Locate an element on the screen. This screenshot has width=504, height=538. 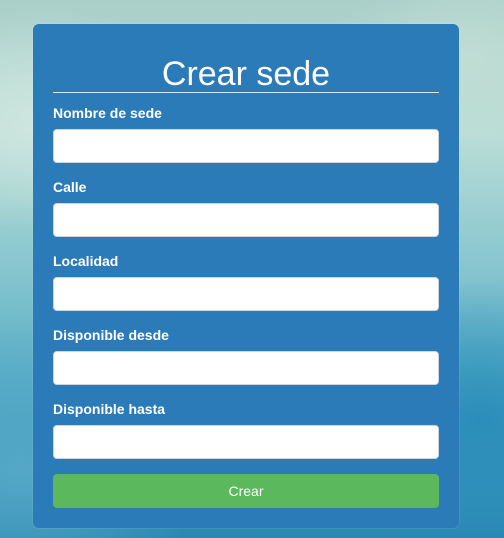
locality-input is located at coordinates (246, 294).